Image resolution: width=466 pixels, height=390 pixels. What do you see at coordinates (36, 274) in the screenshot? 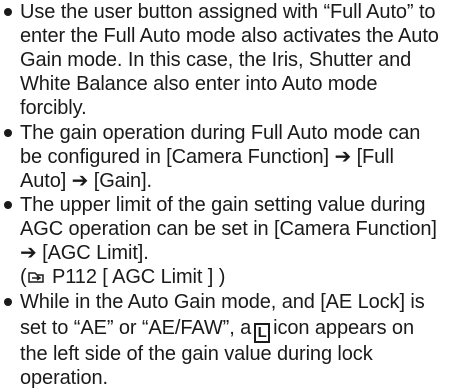
I see `page-reference-icon` at bounding box center [36, 274].